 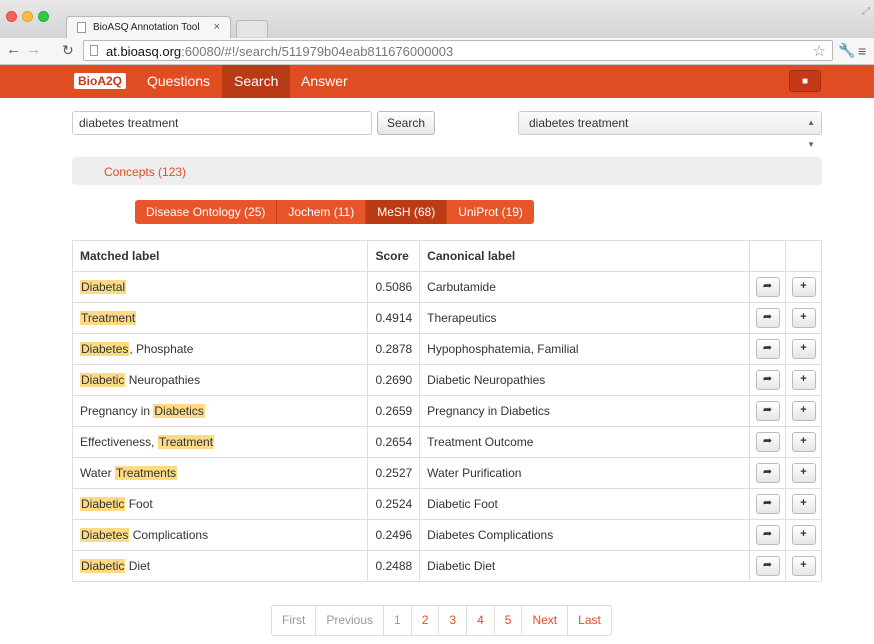 I want to click on source-disease-ontology: Disease Ontology (25), so click(x=206, y=212).